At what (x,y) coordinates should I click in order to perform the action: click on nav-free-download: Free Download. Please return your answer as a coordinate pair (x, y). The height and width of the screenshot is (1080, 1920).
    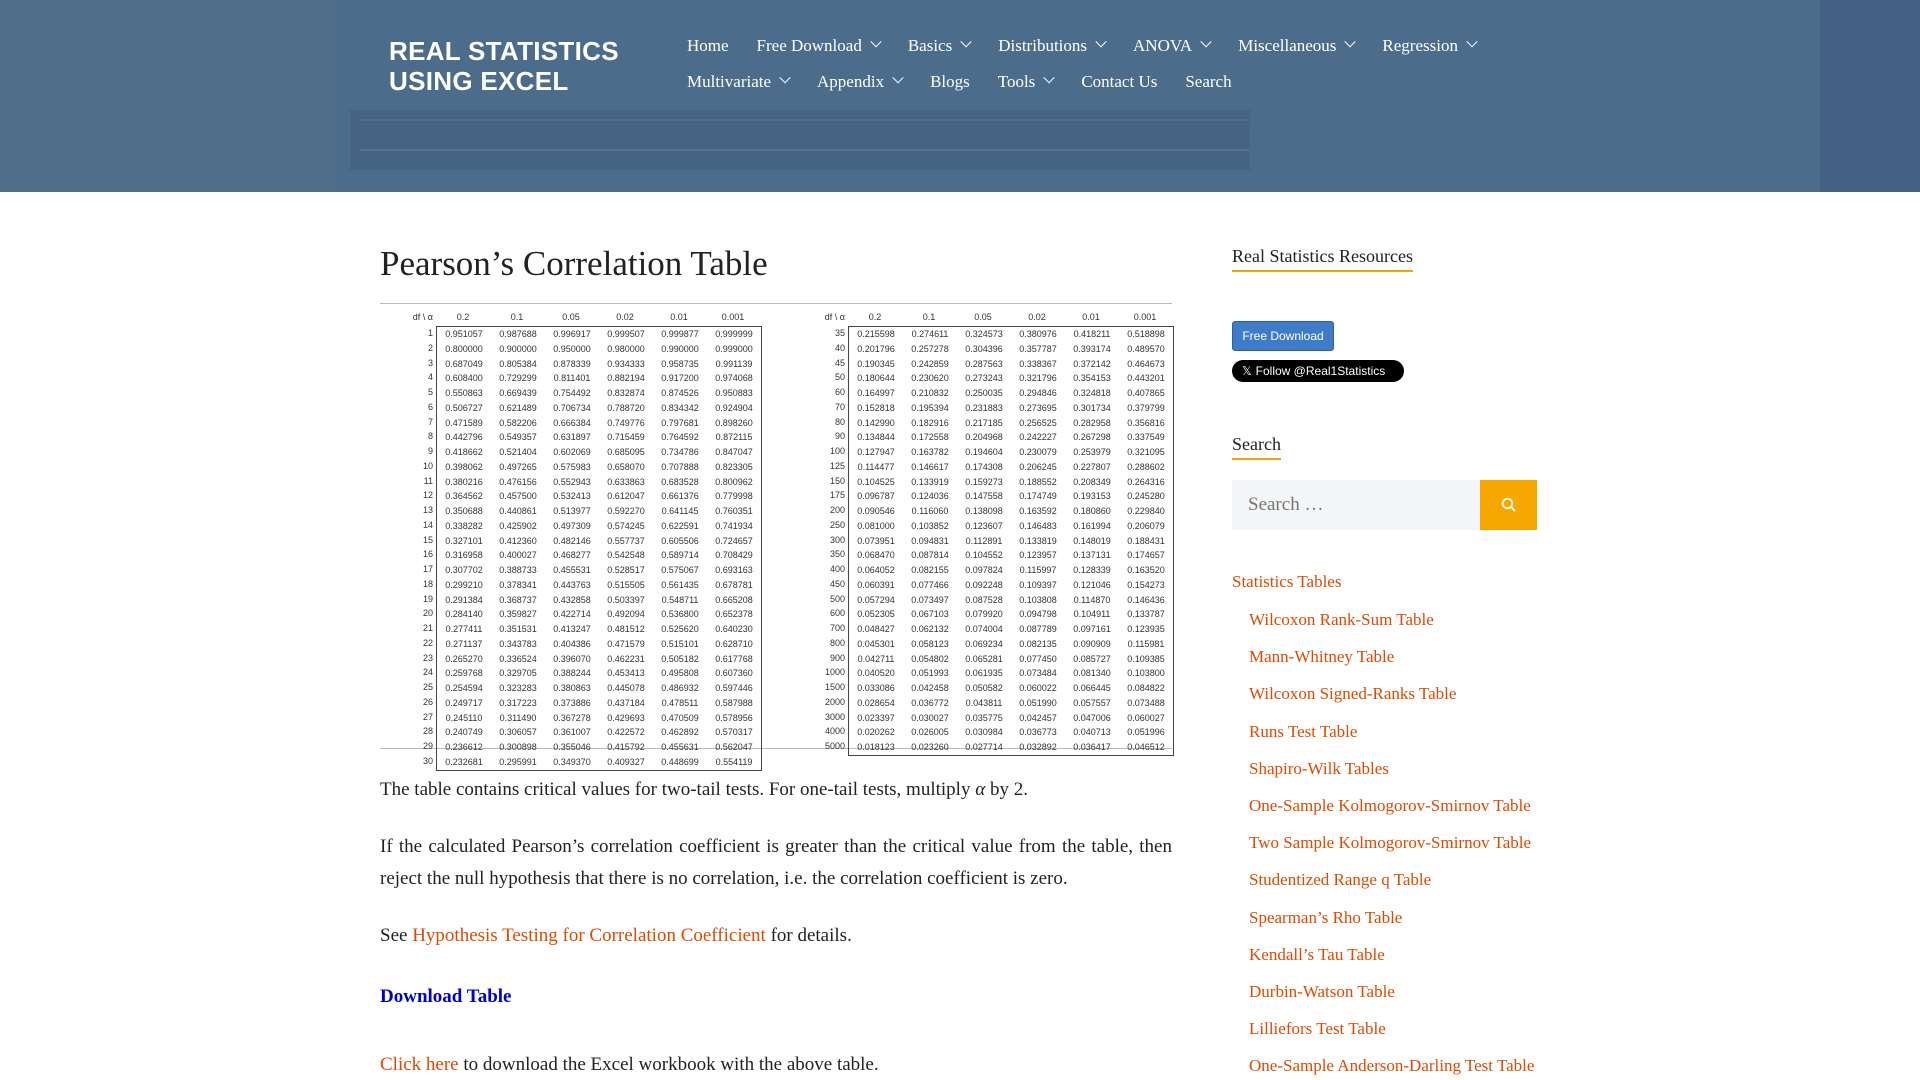
    Looking at the image, I should click on (819, 46).